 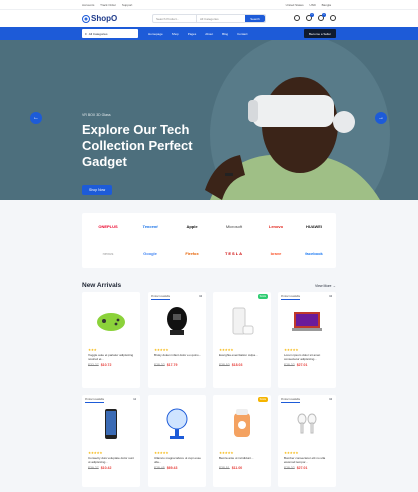 I want to click on cart-count: 0, so click(x=324, y=15).